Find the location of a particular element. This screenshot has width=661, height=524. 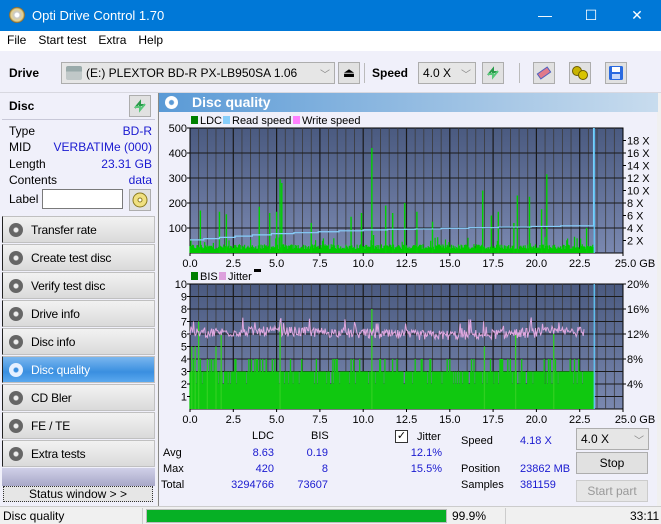

nav-create-test-disc: Create test disc is located at coordinates (78, 257).